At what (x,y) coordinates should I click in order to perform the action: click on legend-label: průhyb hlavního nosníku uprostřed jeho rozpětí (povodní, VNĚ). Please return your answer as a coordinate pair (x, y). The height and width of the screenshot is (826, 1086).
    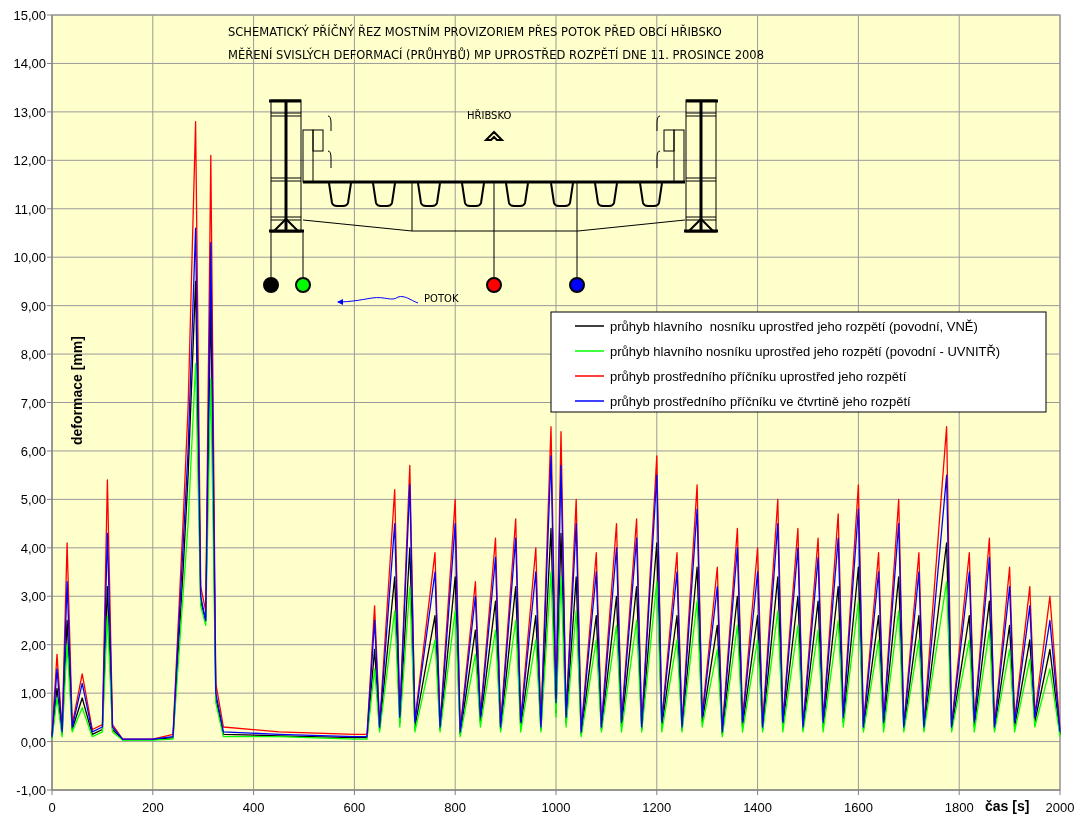
    Looking at the image, I should click on (794, 326).